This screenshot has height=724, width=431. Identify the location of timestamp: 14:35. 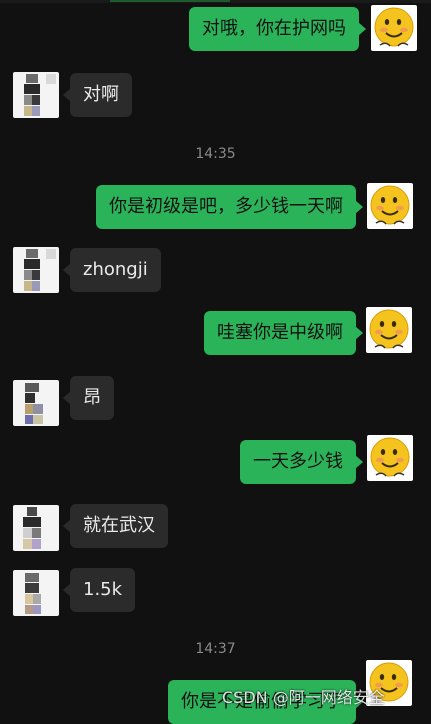
(215, 154).